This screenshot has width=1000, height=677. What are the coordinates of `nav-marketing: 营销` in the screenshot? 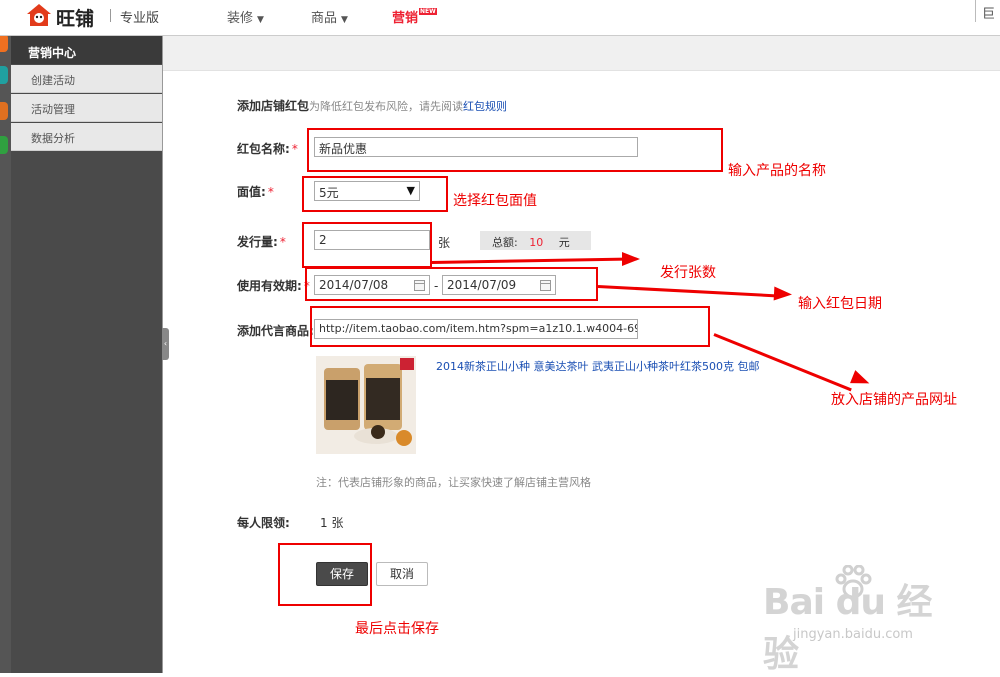 It's located at (405, 16).